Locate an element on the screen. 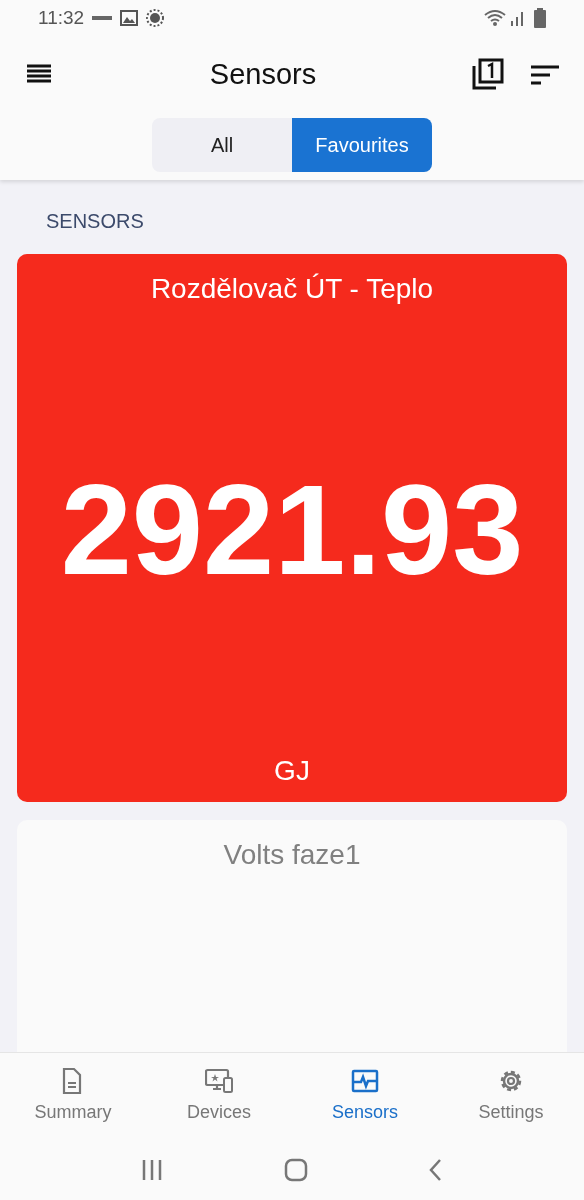 The width and height of the screenshot is (584, 1200). sensor-name: Rozdělovač ÚT - Teplo is located at coordinates (292, 289).